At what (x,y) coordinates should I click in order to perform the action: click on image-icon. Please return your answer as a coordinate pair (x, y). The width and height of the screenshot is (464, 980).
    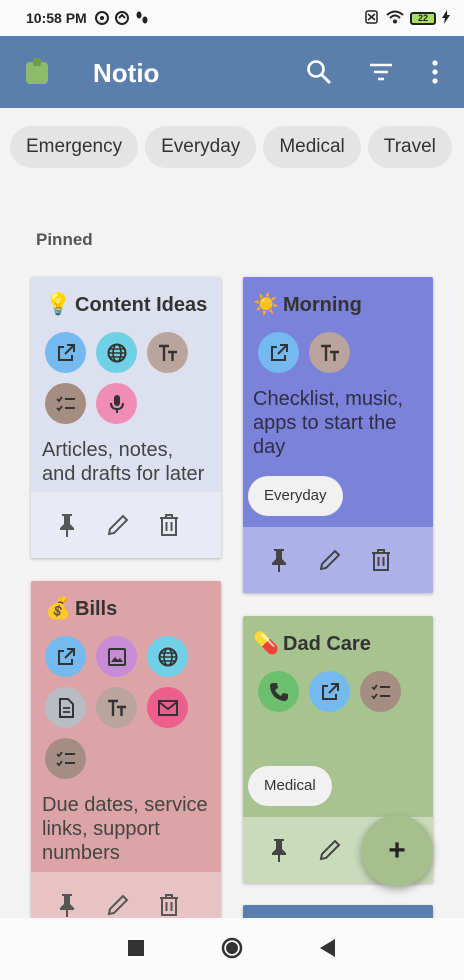
    Looking at the image, I should click on (116, 656).